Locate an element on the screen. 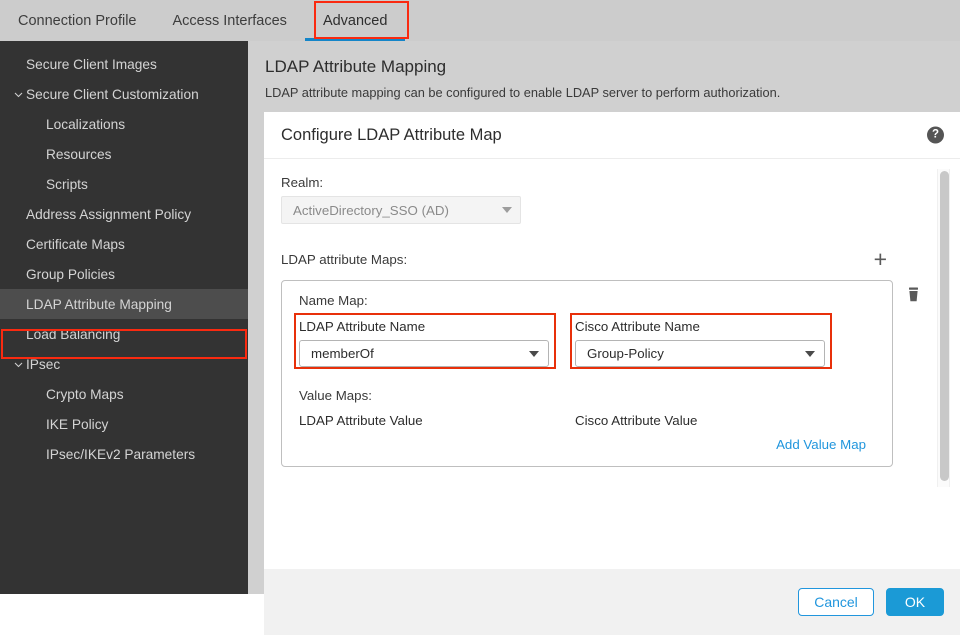 The width and height of the screenshot is (960, 635). tab-label: Advanced is located at coordinates (355, 20).